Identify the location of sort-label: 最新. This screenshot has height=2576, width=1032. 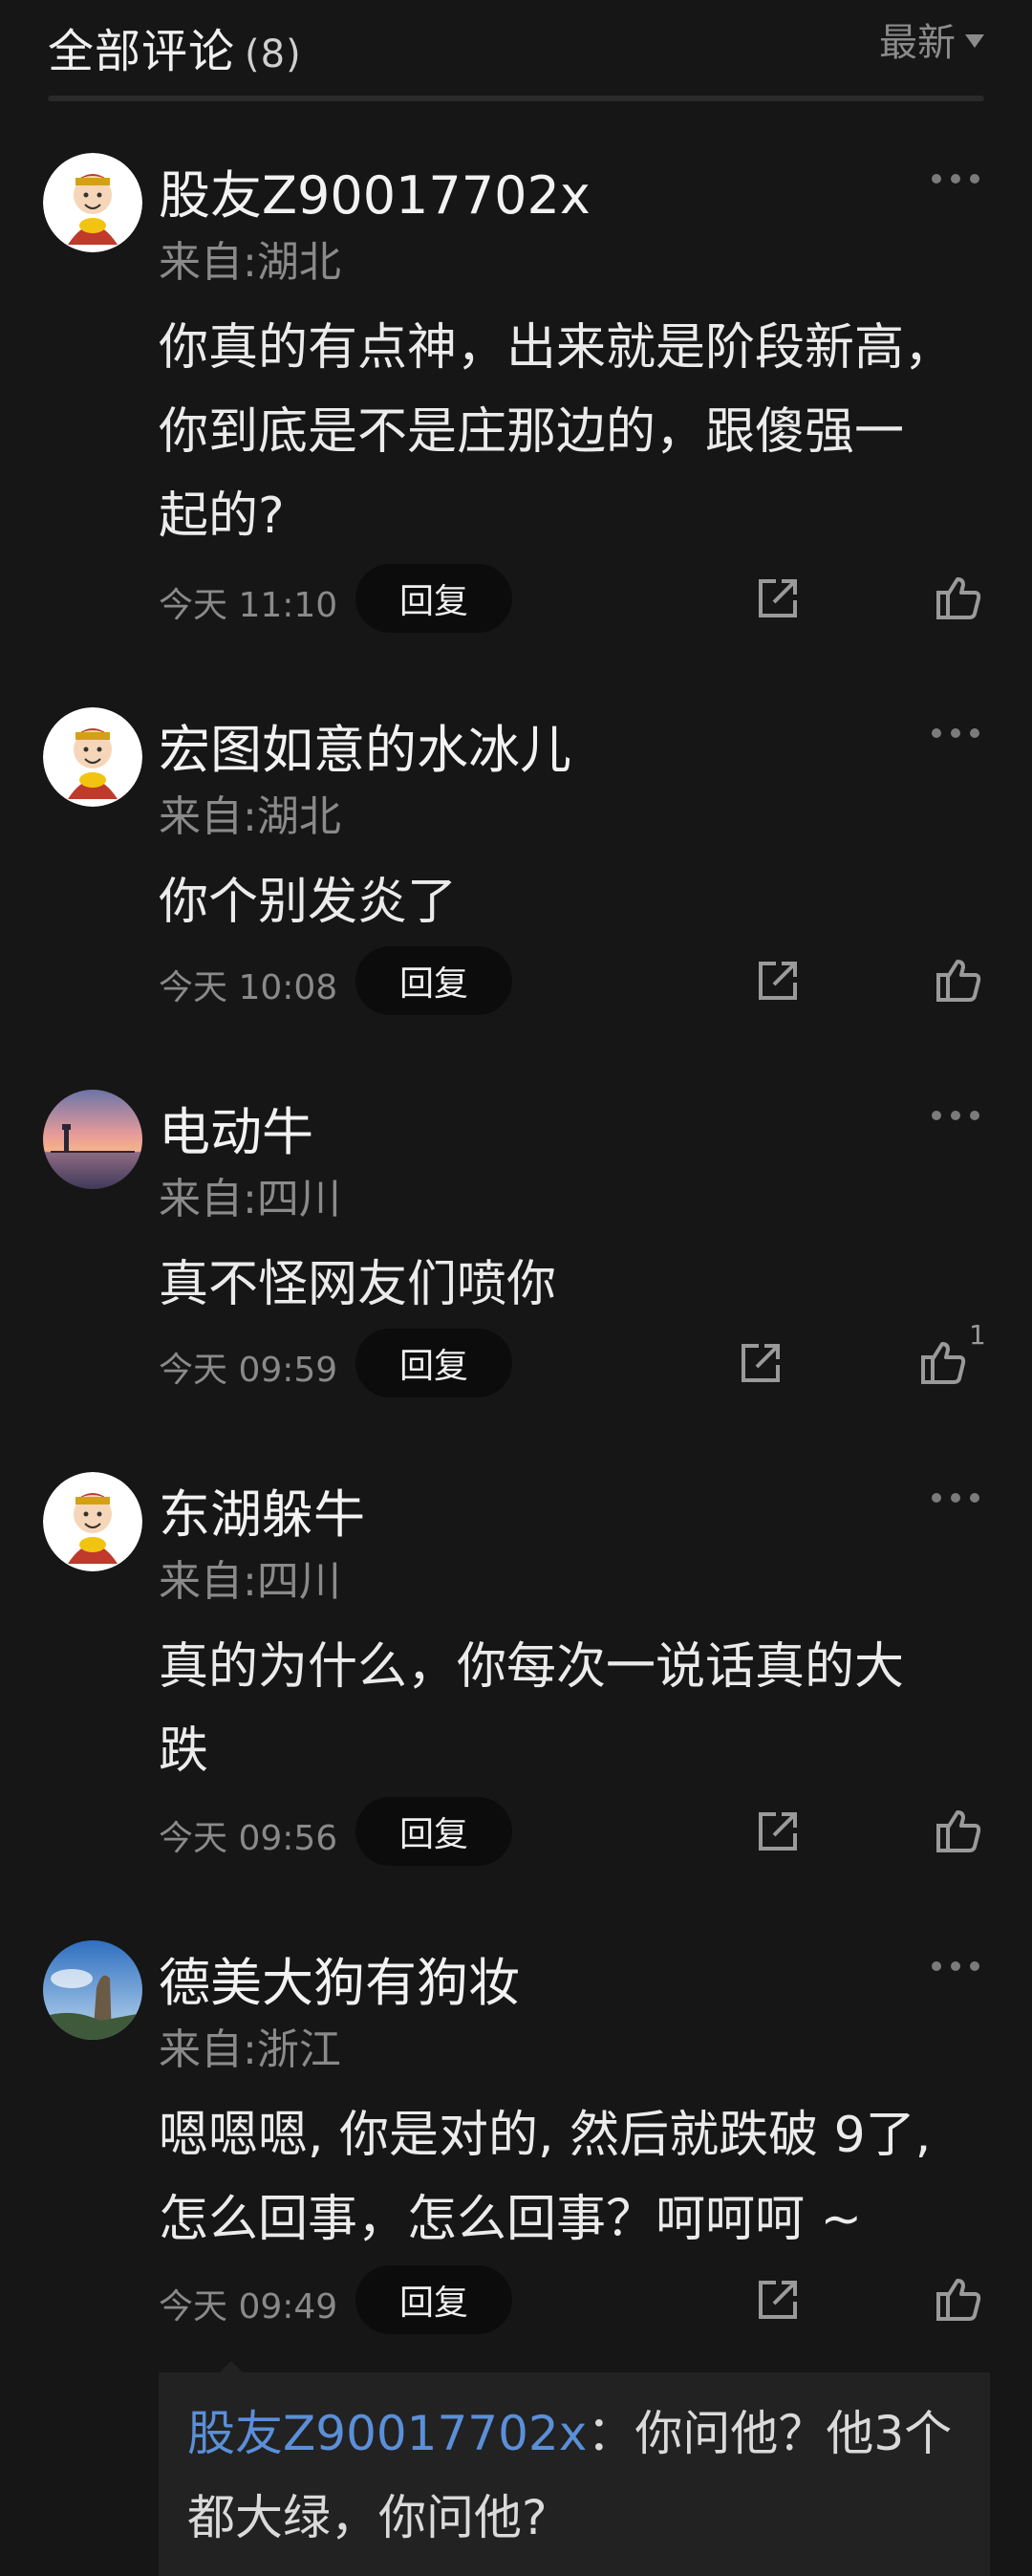
(918, 43).